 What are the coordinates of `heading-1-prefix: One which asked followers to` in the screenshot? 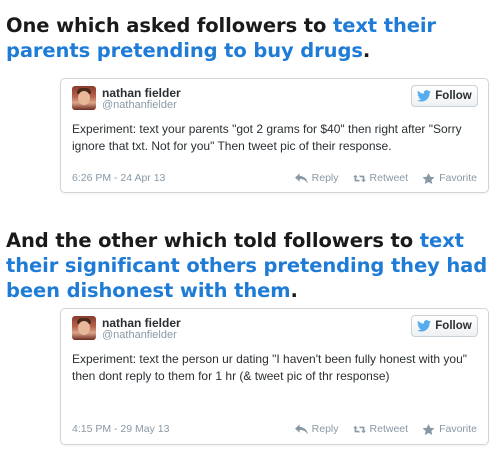 It's located at (169, 25).